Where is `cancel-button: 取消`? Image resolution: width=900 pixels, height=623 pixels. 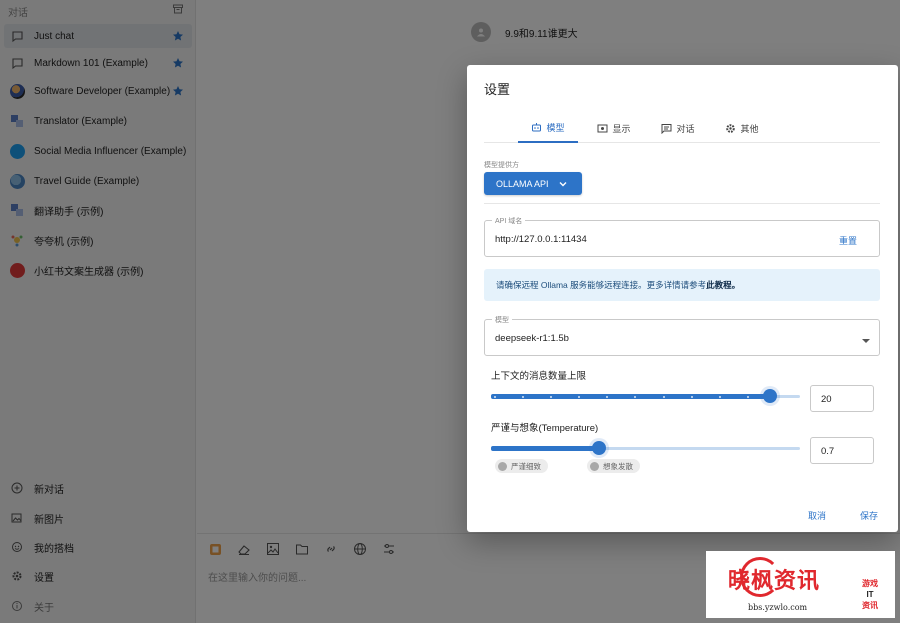 cancel-button: 取消 is located at coordinates (817, 515).